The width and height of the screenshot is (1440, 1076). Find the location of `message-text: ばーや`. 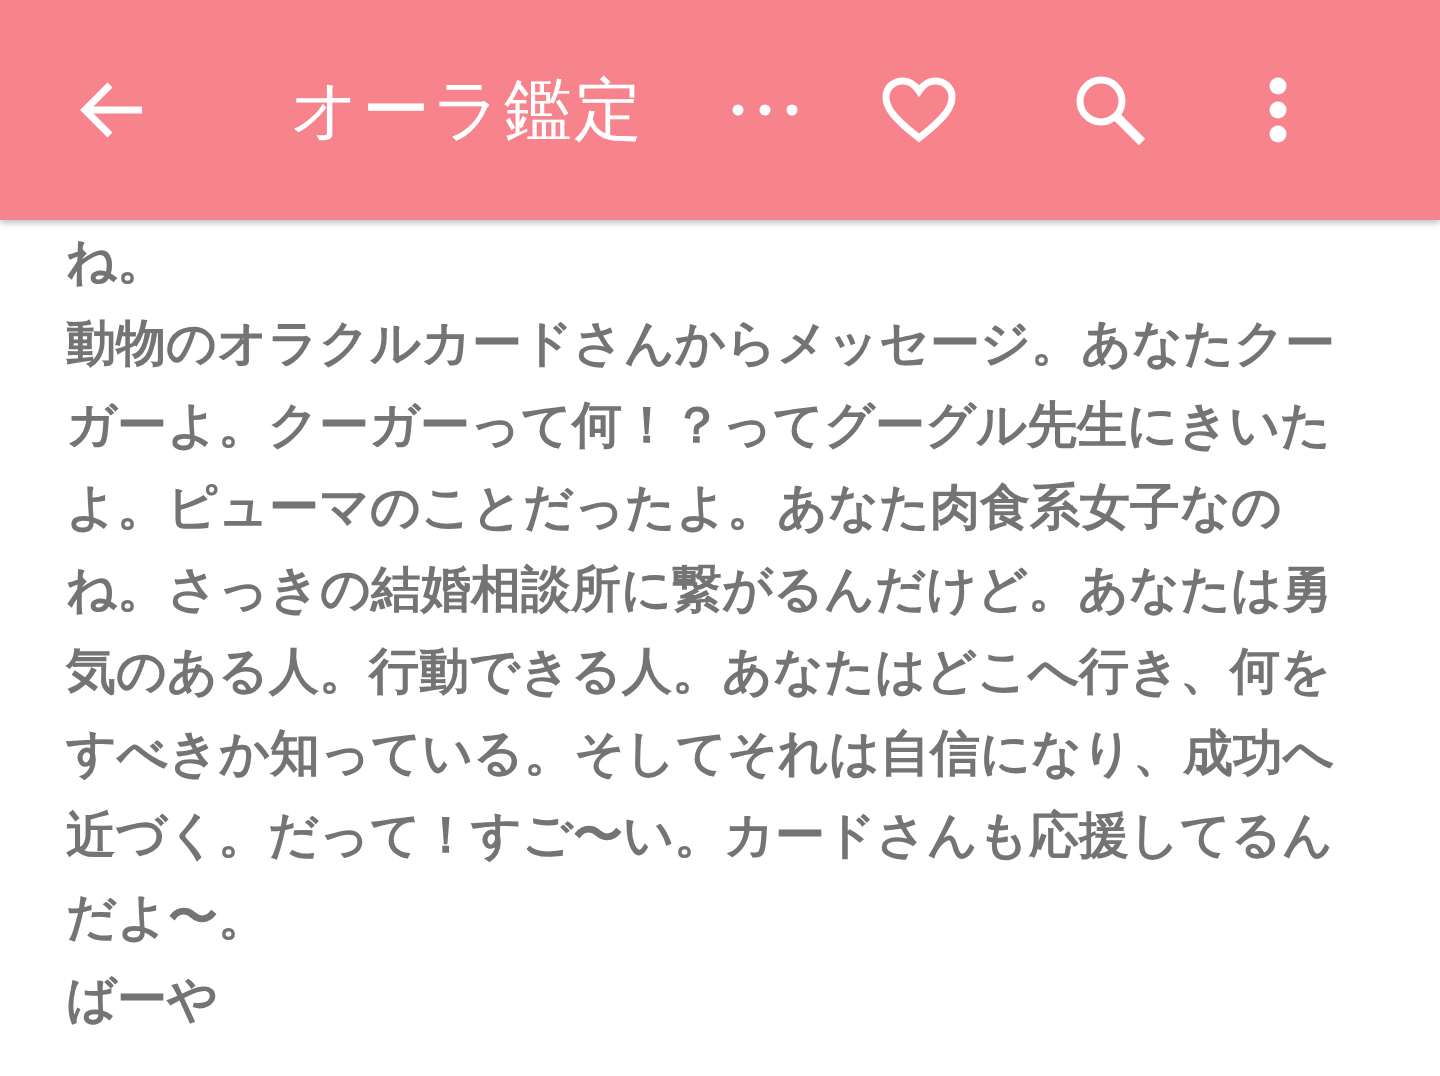

message-text: ばーや is located at coordinates (142, 999).